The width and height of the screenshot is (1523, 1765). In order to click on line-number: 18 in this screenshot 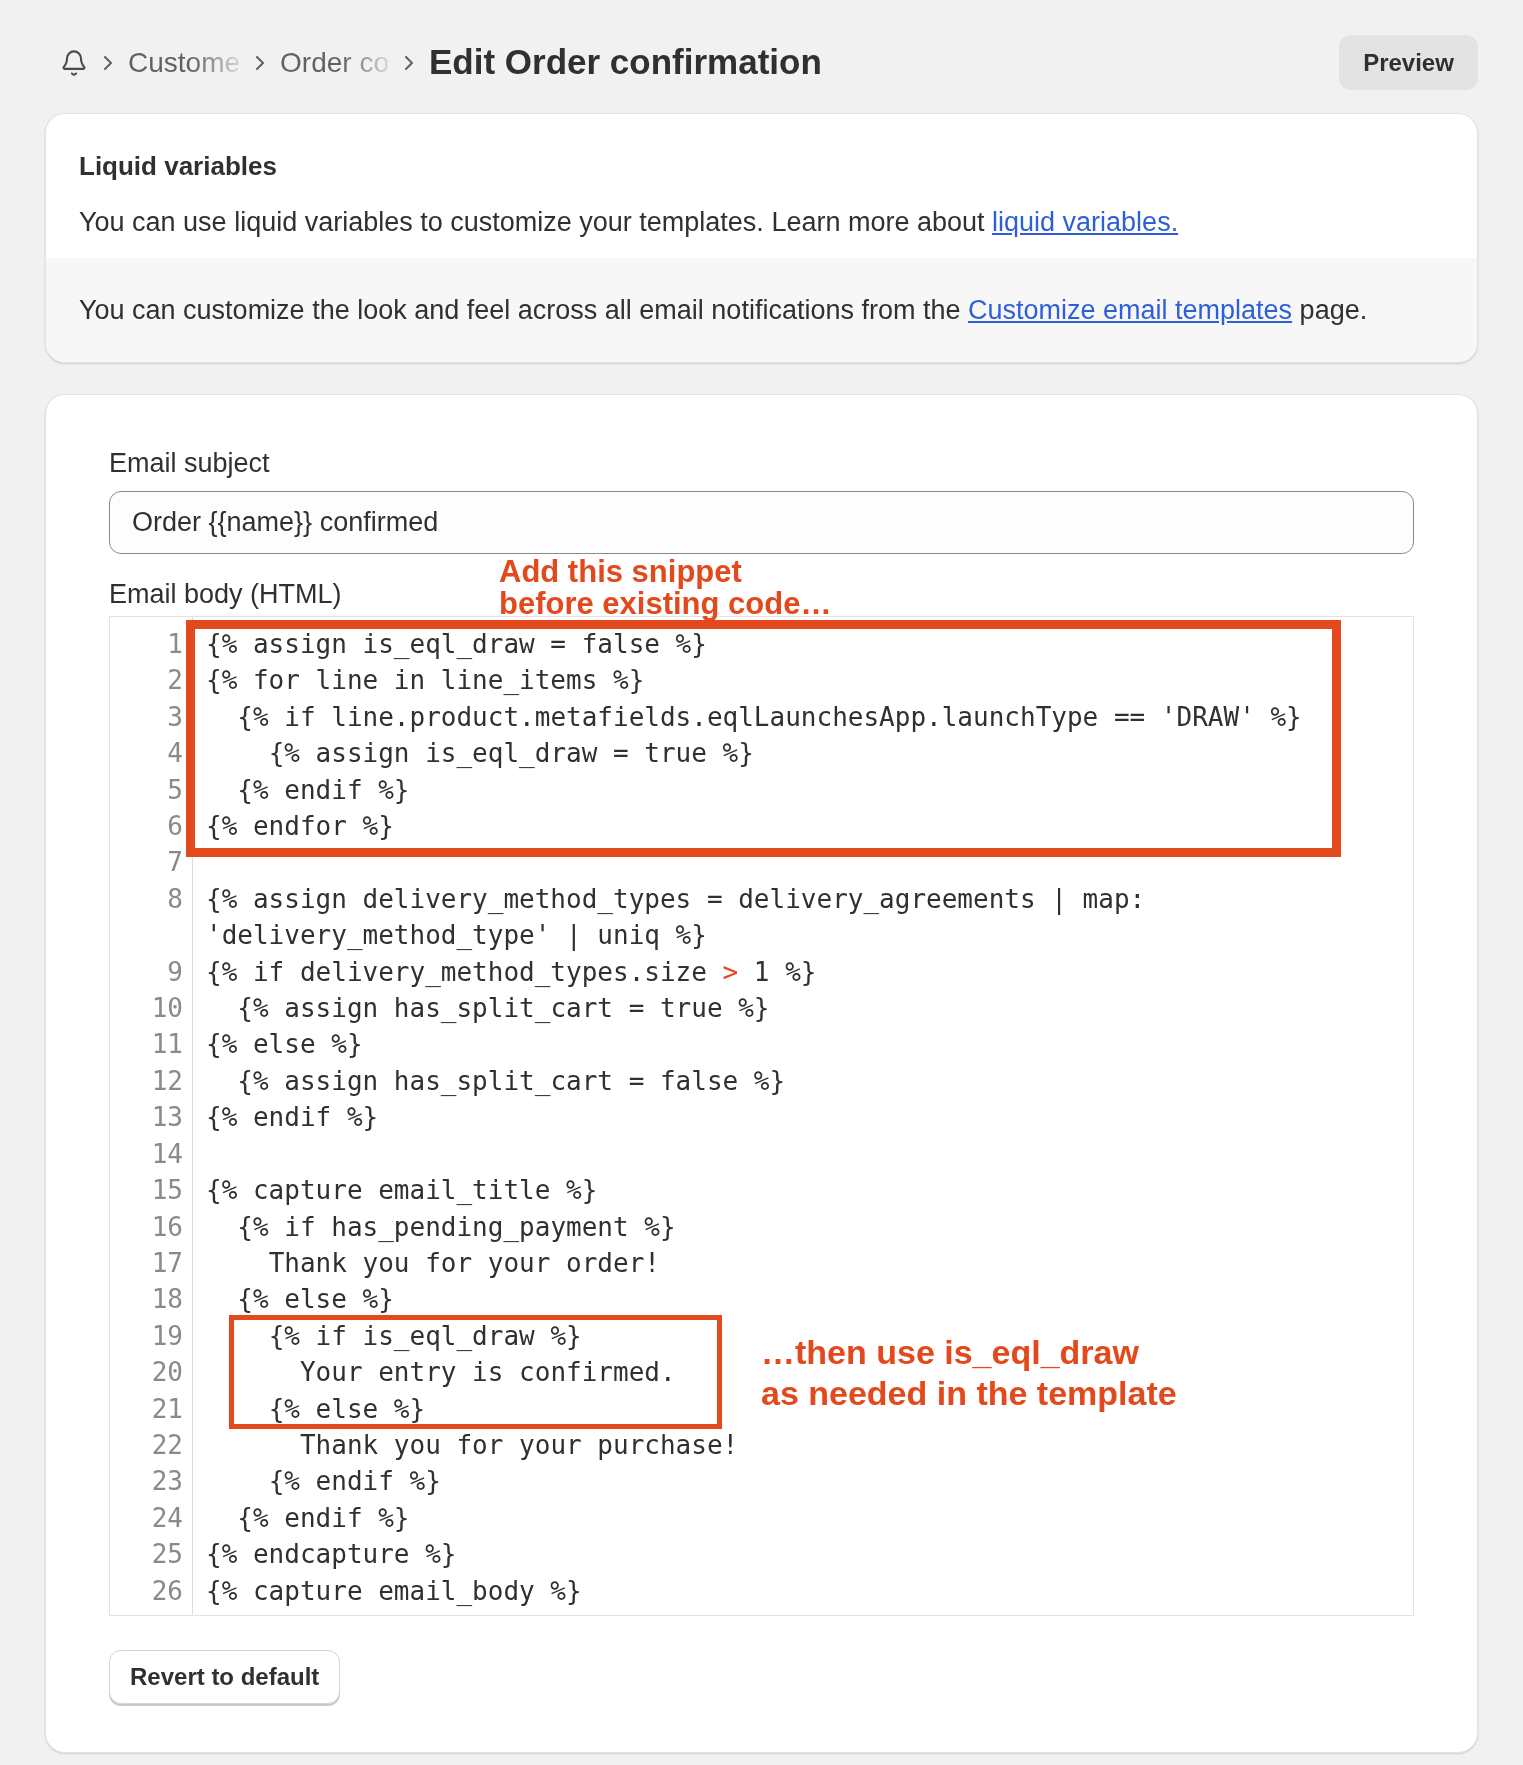, I will do `click(167, 1299)`.